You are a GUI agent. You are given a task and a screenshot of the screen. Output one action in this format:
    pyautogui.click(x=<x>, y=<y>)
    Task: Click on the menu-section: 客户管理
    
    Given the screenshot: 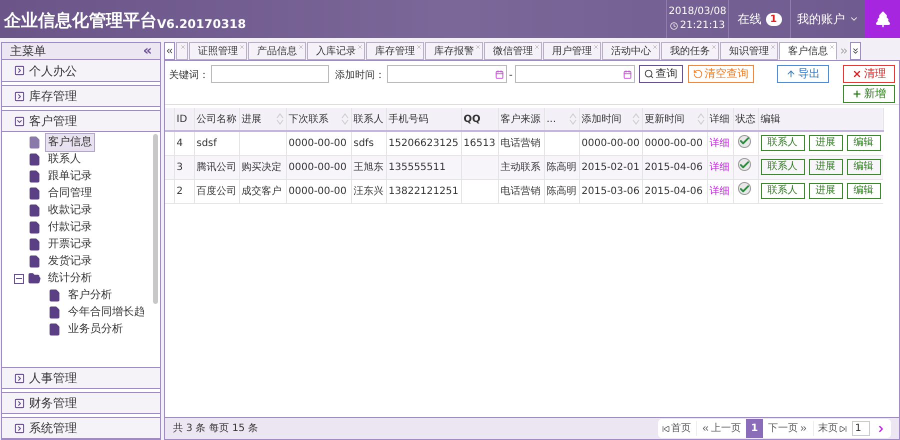 What is the action you would take?
    pyautogui.click(x=81, y=121)
    